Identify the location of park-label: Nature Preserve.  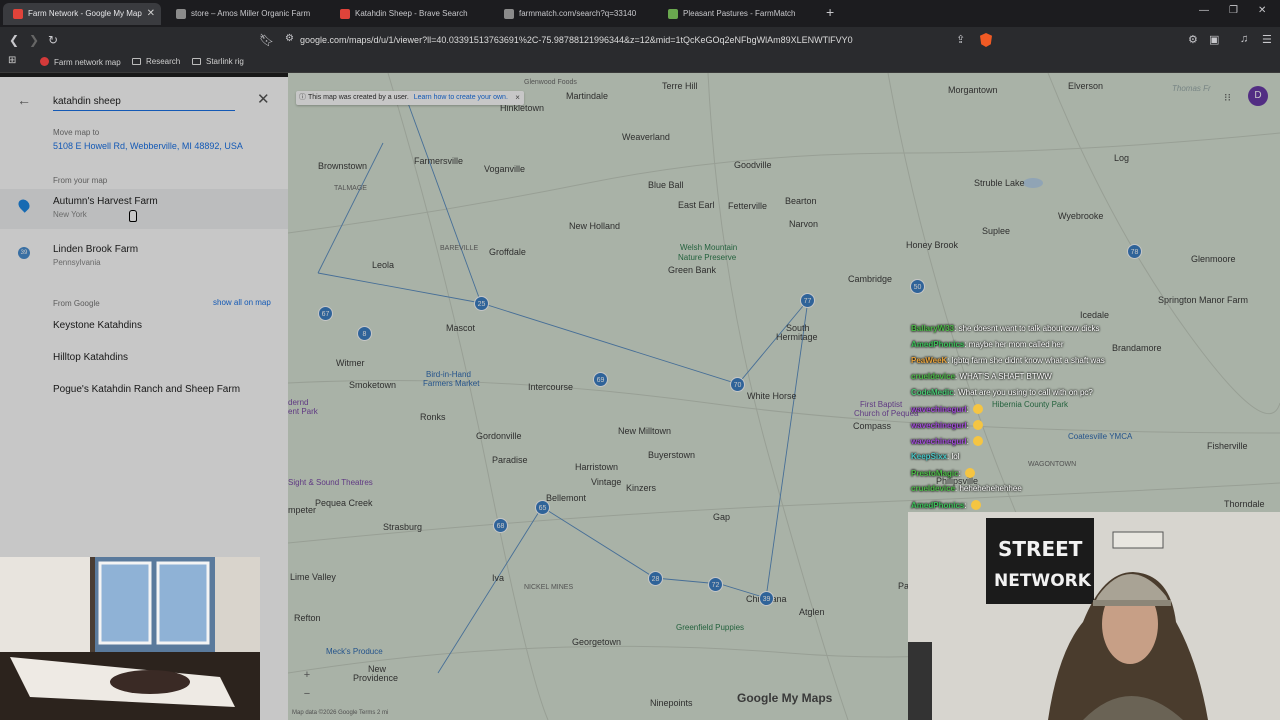
(707, 257).